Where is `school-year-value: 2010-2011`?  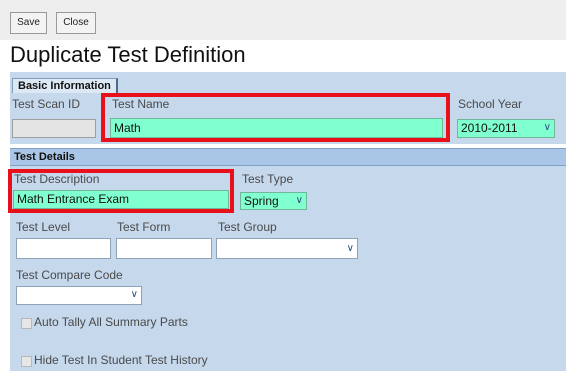 school-year-value: 2010-2011 is located at coordinates (489, 128).